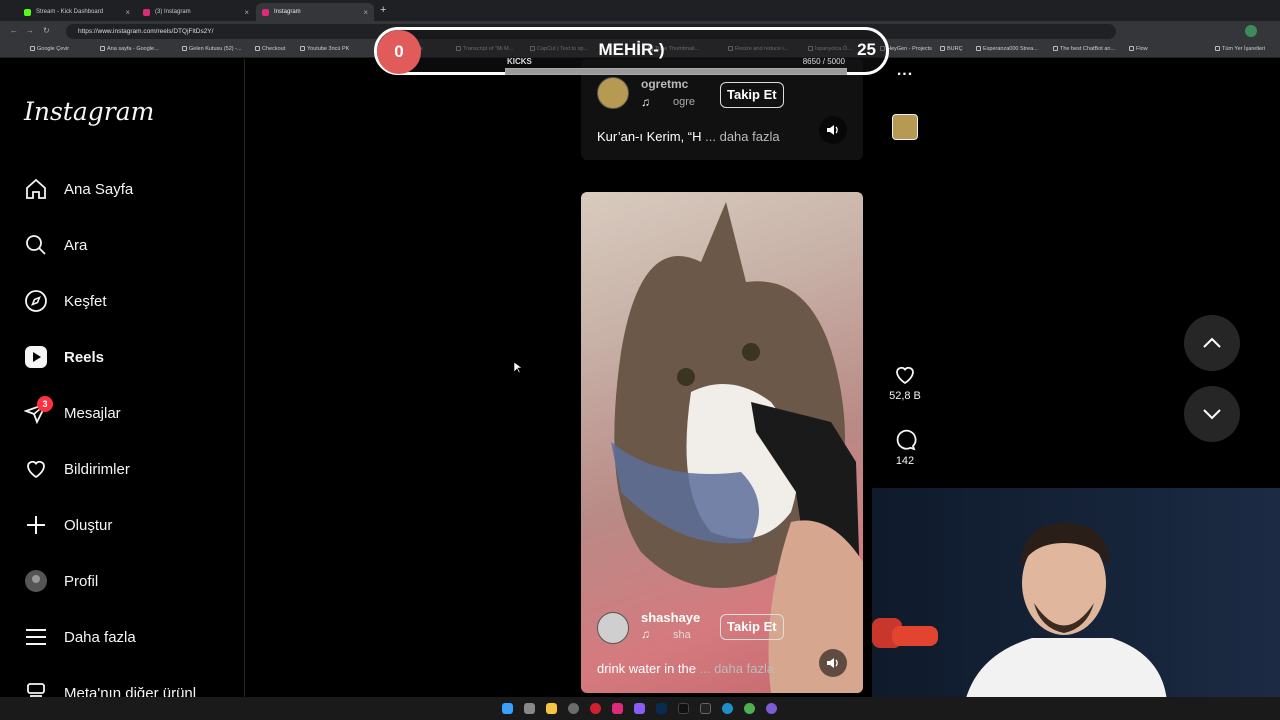 This screenshot has height=720, width=1280. I want to click on reel-username: shashaye, so click(670, 617).